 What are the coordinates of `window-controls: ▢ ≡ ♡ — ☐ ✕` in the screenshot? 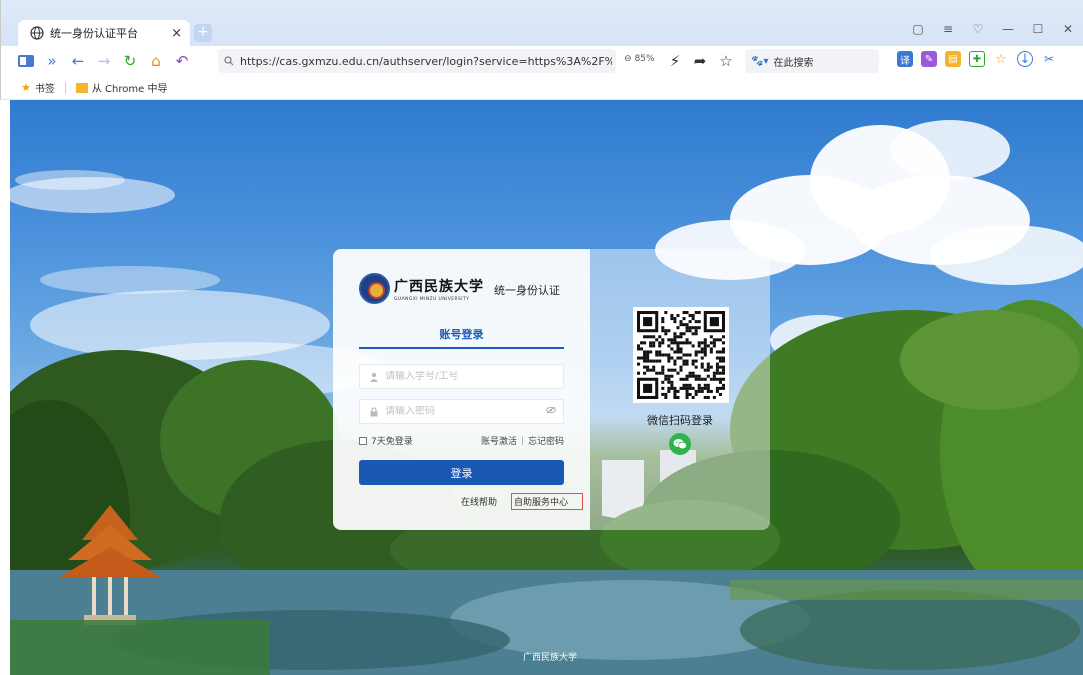 It's located at (993, 29).